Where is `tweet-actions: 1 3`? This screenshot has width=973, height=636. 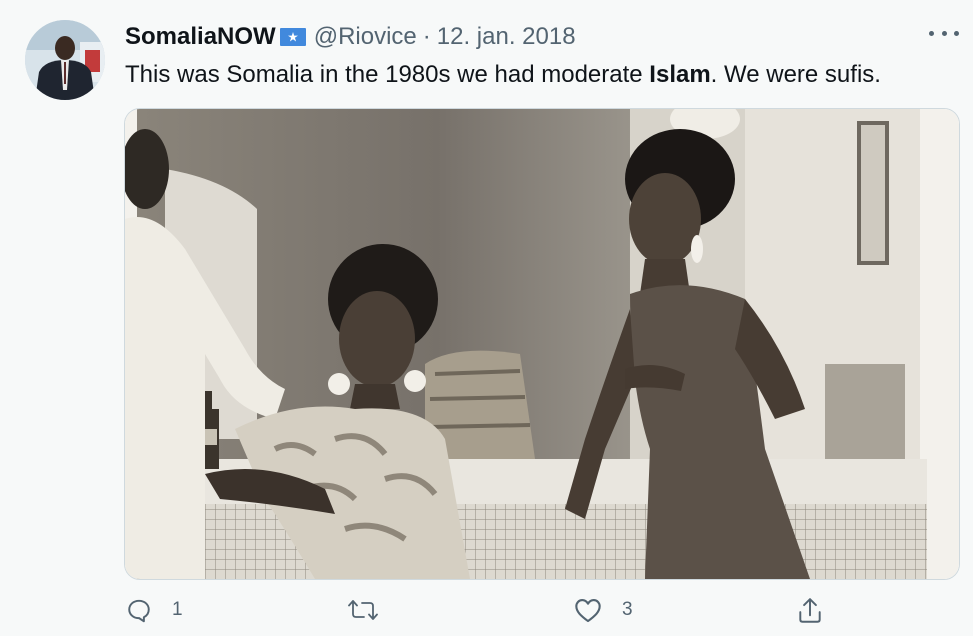 tweet-actions: 1 3 is located at coordinates (486, 615).